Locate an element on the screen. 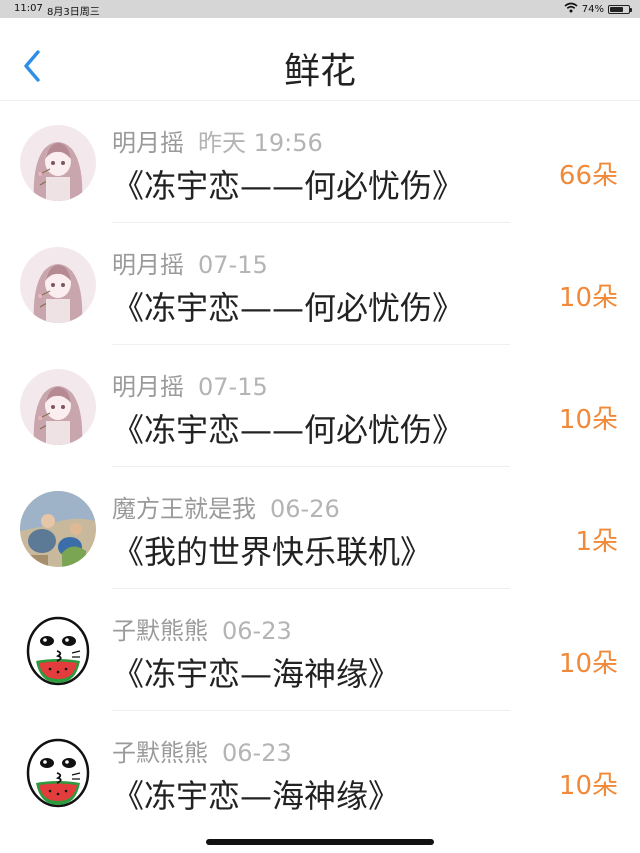 The height and width of the screenshot is (853, 640). status-indicators: 74% is located at coordinates (598, 9).